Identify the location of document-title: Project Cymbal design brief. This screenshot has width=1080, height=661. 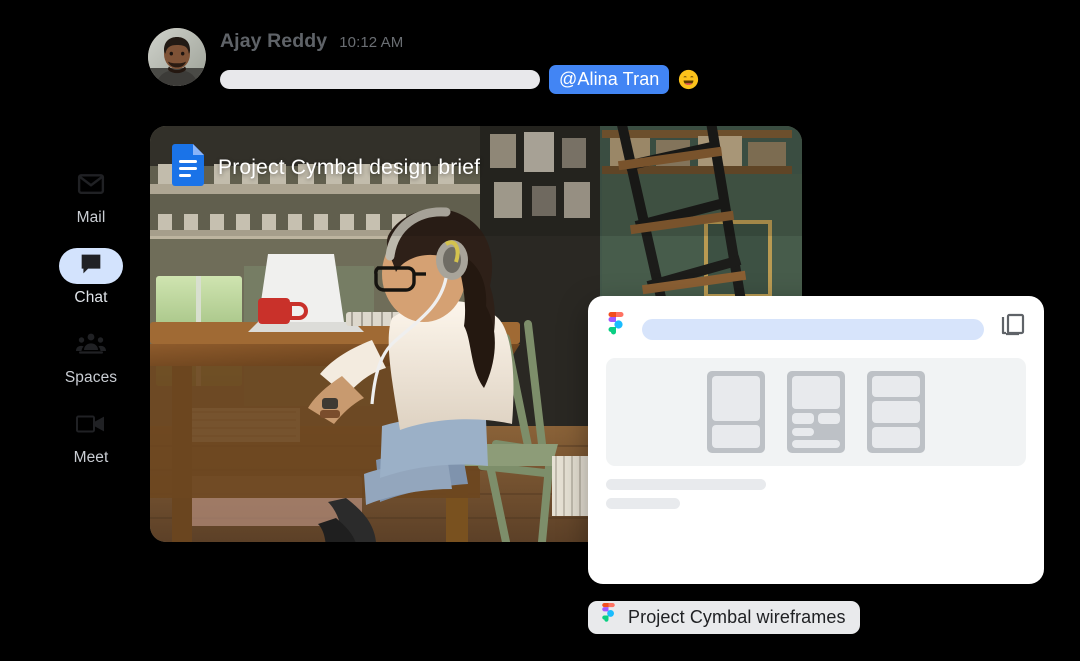
(349, 167).